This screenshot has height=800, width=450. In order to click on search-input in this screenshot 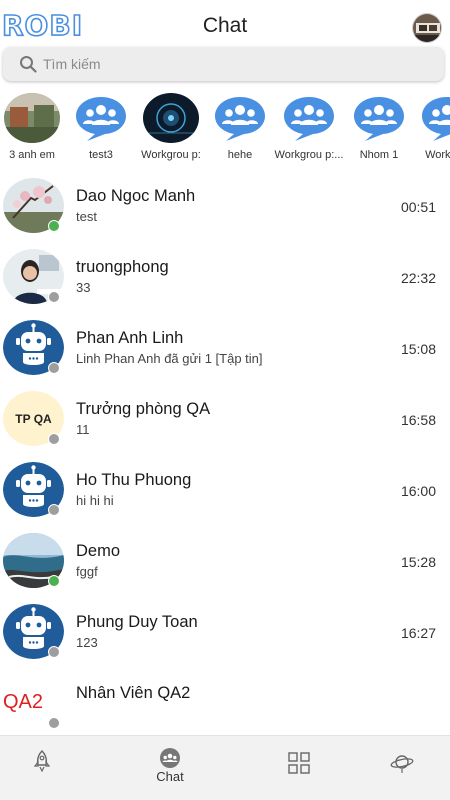, I will do `click(233, 64)`.